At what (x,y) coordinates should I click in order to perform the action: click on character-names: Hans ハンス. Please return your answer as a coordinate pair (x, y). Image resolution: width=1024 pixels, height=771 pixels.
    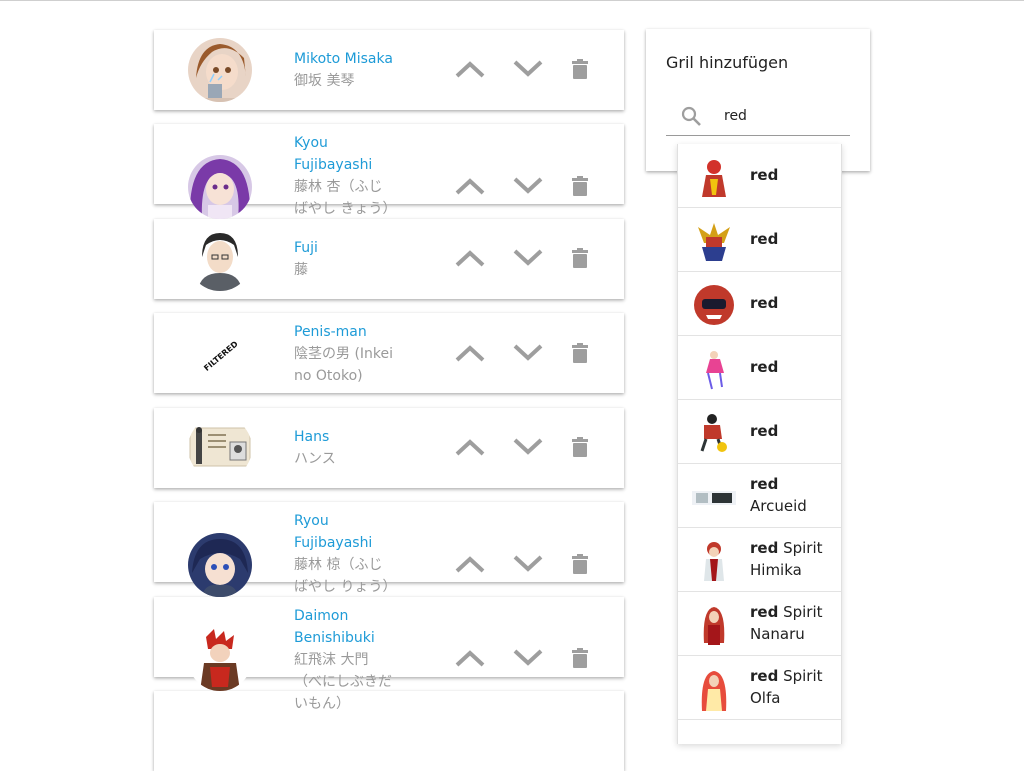
    Looking at the image, I should click on (344, 448).